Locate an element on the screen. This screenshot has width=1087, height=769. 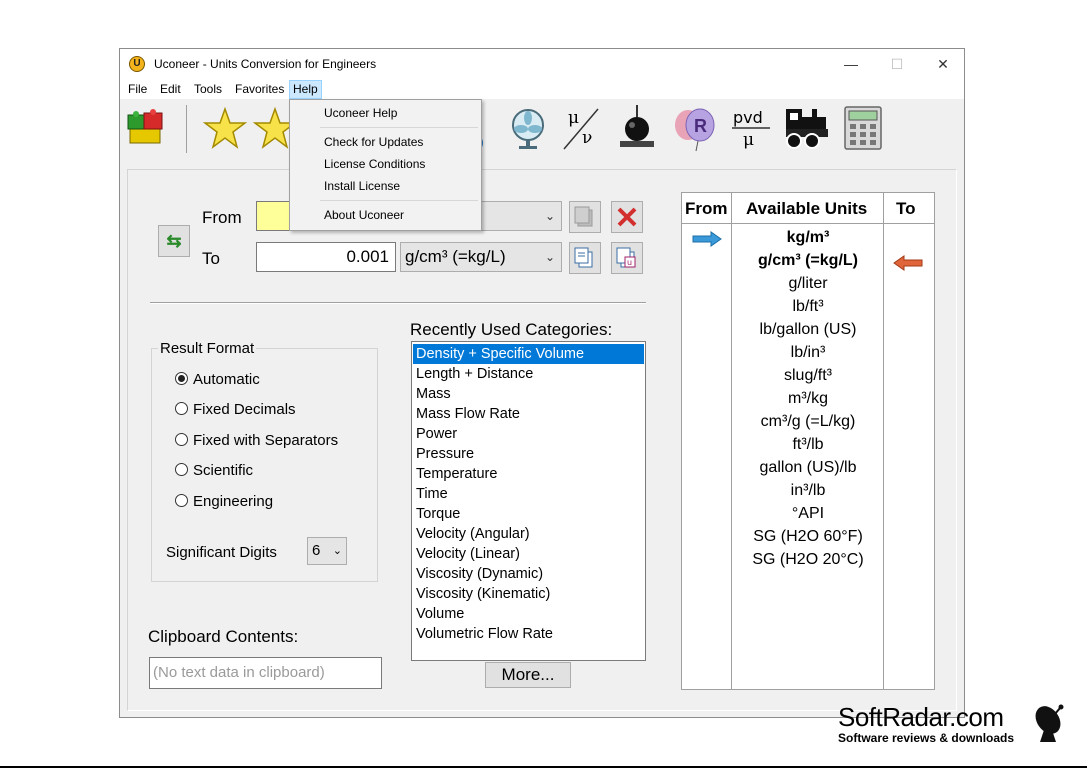
result-format-title: Result Format is located at coordinates (207, 348).